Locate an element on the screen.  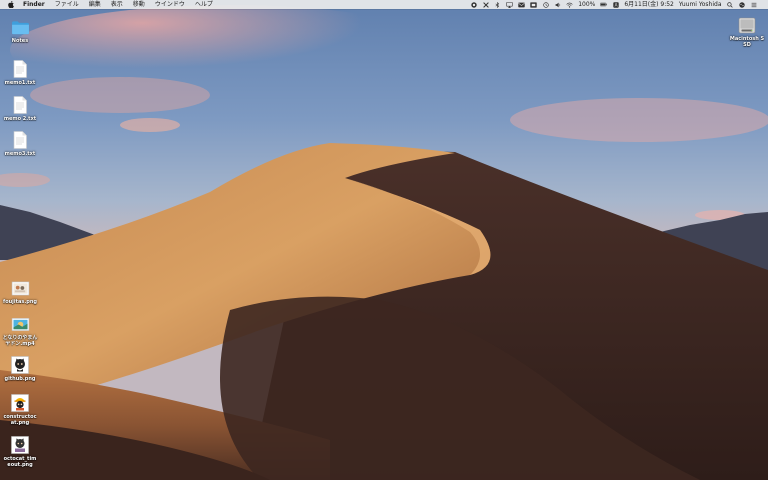
desktop-icon-github: github.png is located at coordinates (20, 369).